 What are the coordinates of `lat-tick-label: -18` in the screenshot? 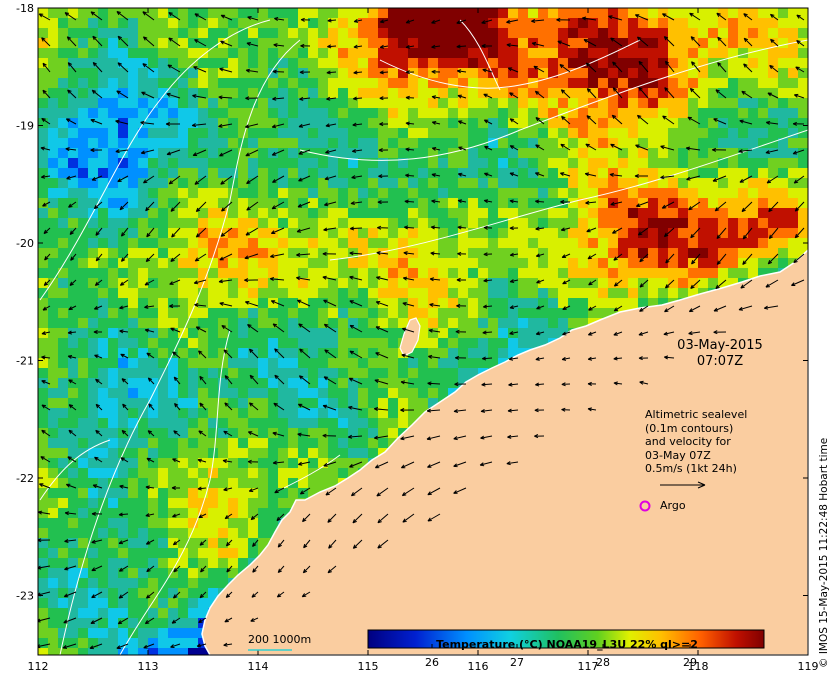 It's located at (25, 8).